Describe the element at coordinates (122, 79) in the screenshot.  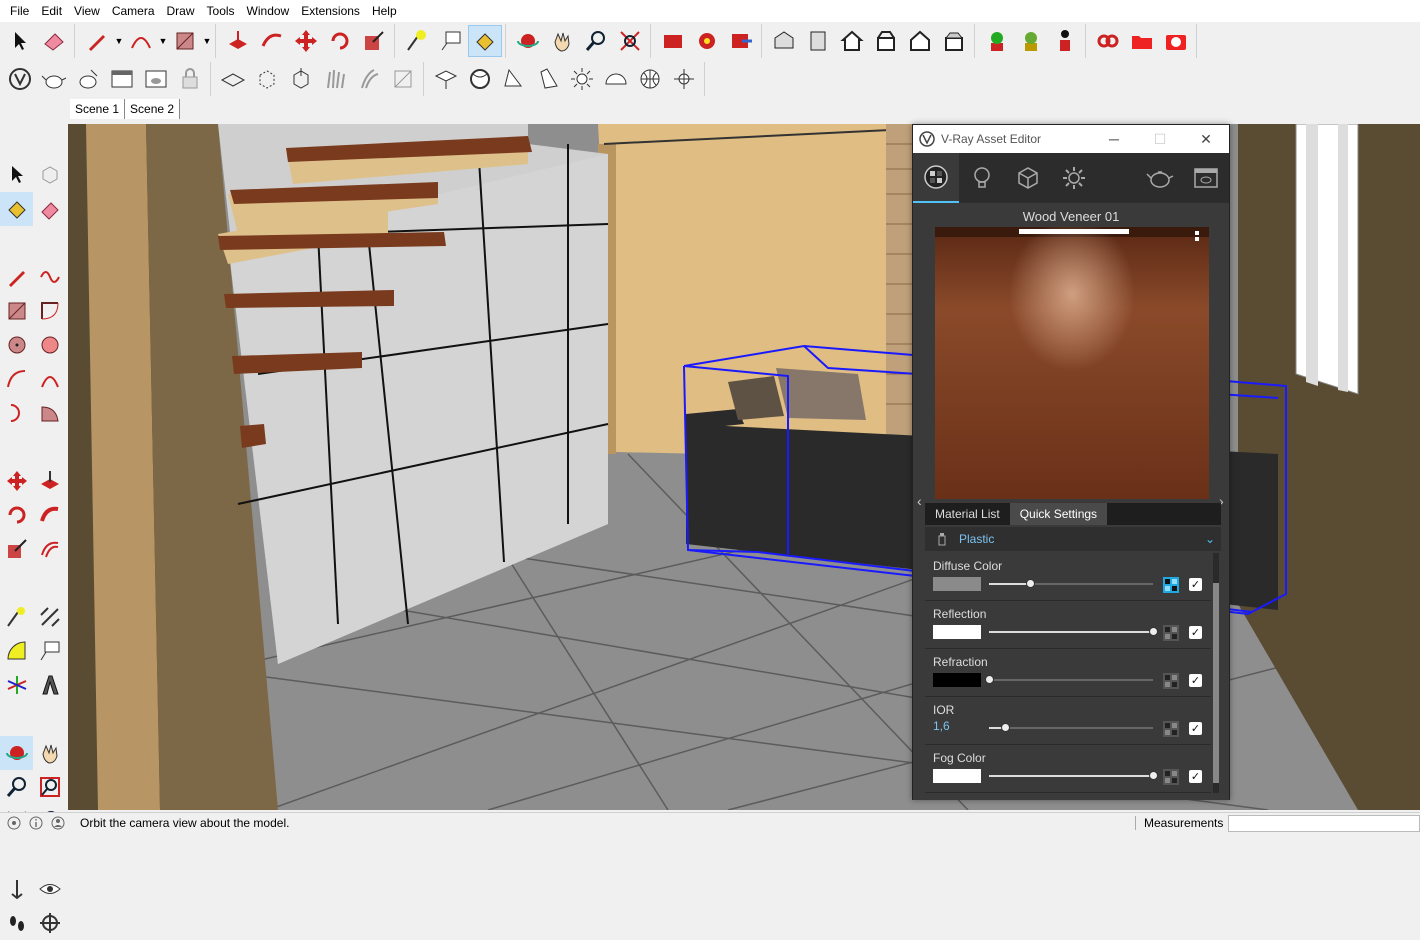
I see `vray-frame-buffer-button` at that location.